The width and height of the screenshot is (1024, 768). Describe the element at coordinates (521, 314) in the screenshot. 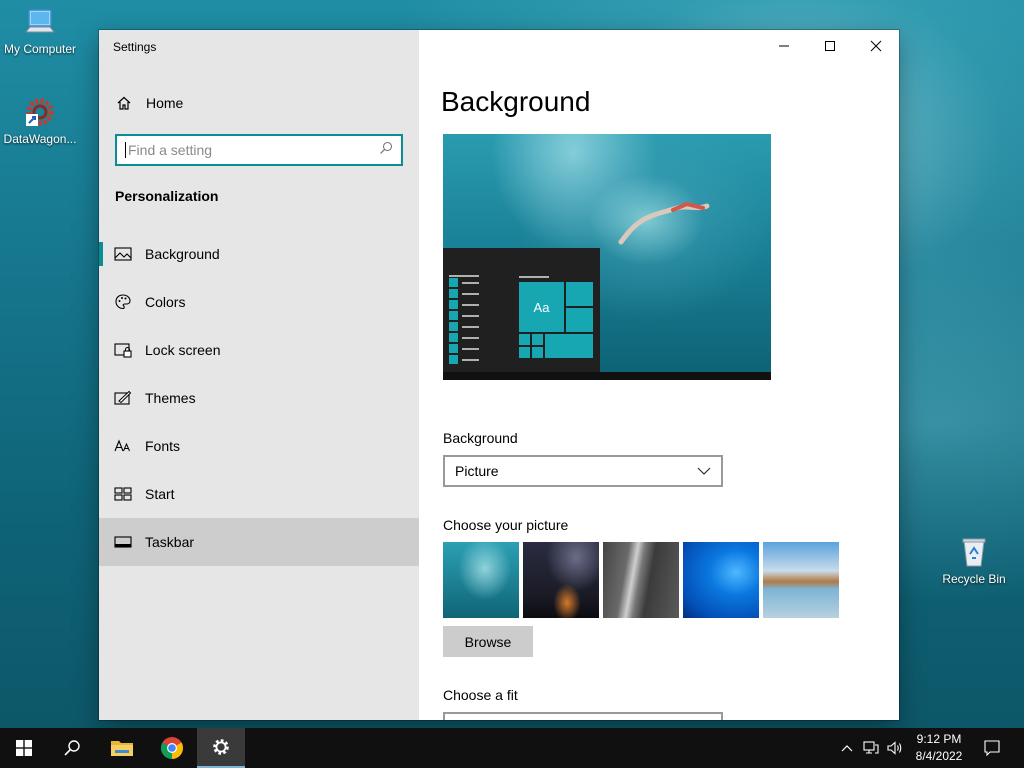

I see `preview-start-menu: Aa` at that location.